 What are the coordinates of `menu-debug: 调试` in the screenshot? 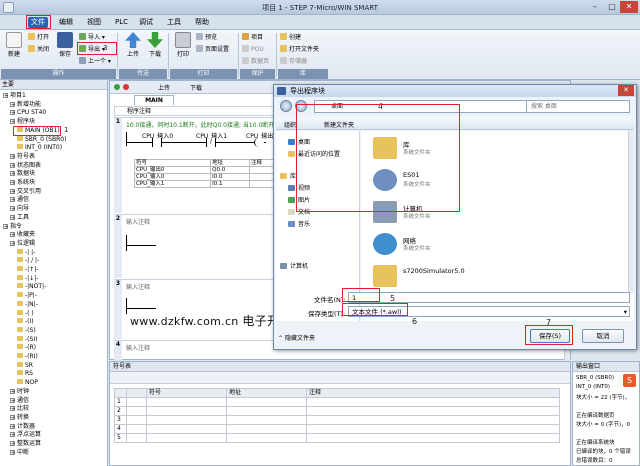 It's located at (146, 22).